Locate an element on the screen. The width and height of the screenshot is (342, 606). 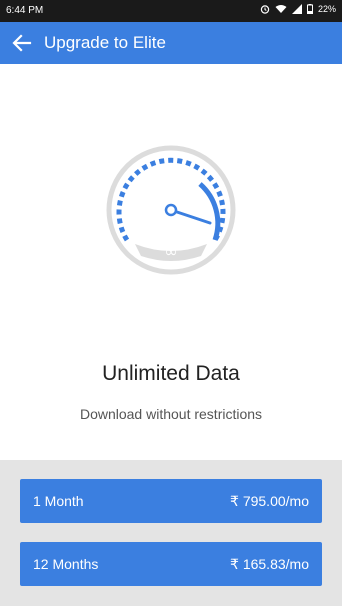
plan-price: ₹ 165.83/mo is located at coordinates (269, 564).